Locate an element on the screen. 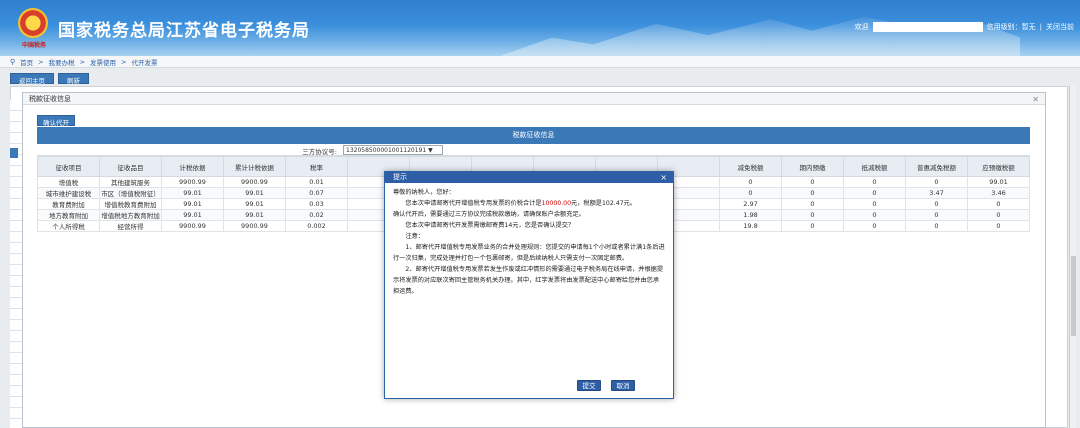 This screenshot has width=1080, height=428. table-title: 税款征收信息 is located at coordinates (533, 135).